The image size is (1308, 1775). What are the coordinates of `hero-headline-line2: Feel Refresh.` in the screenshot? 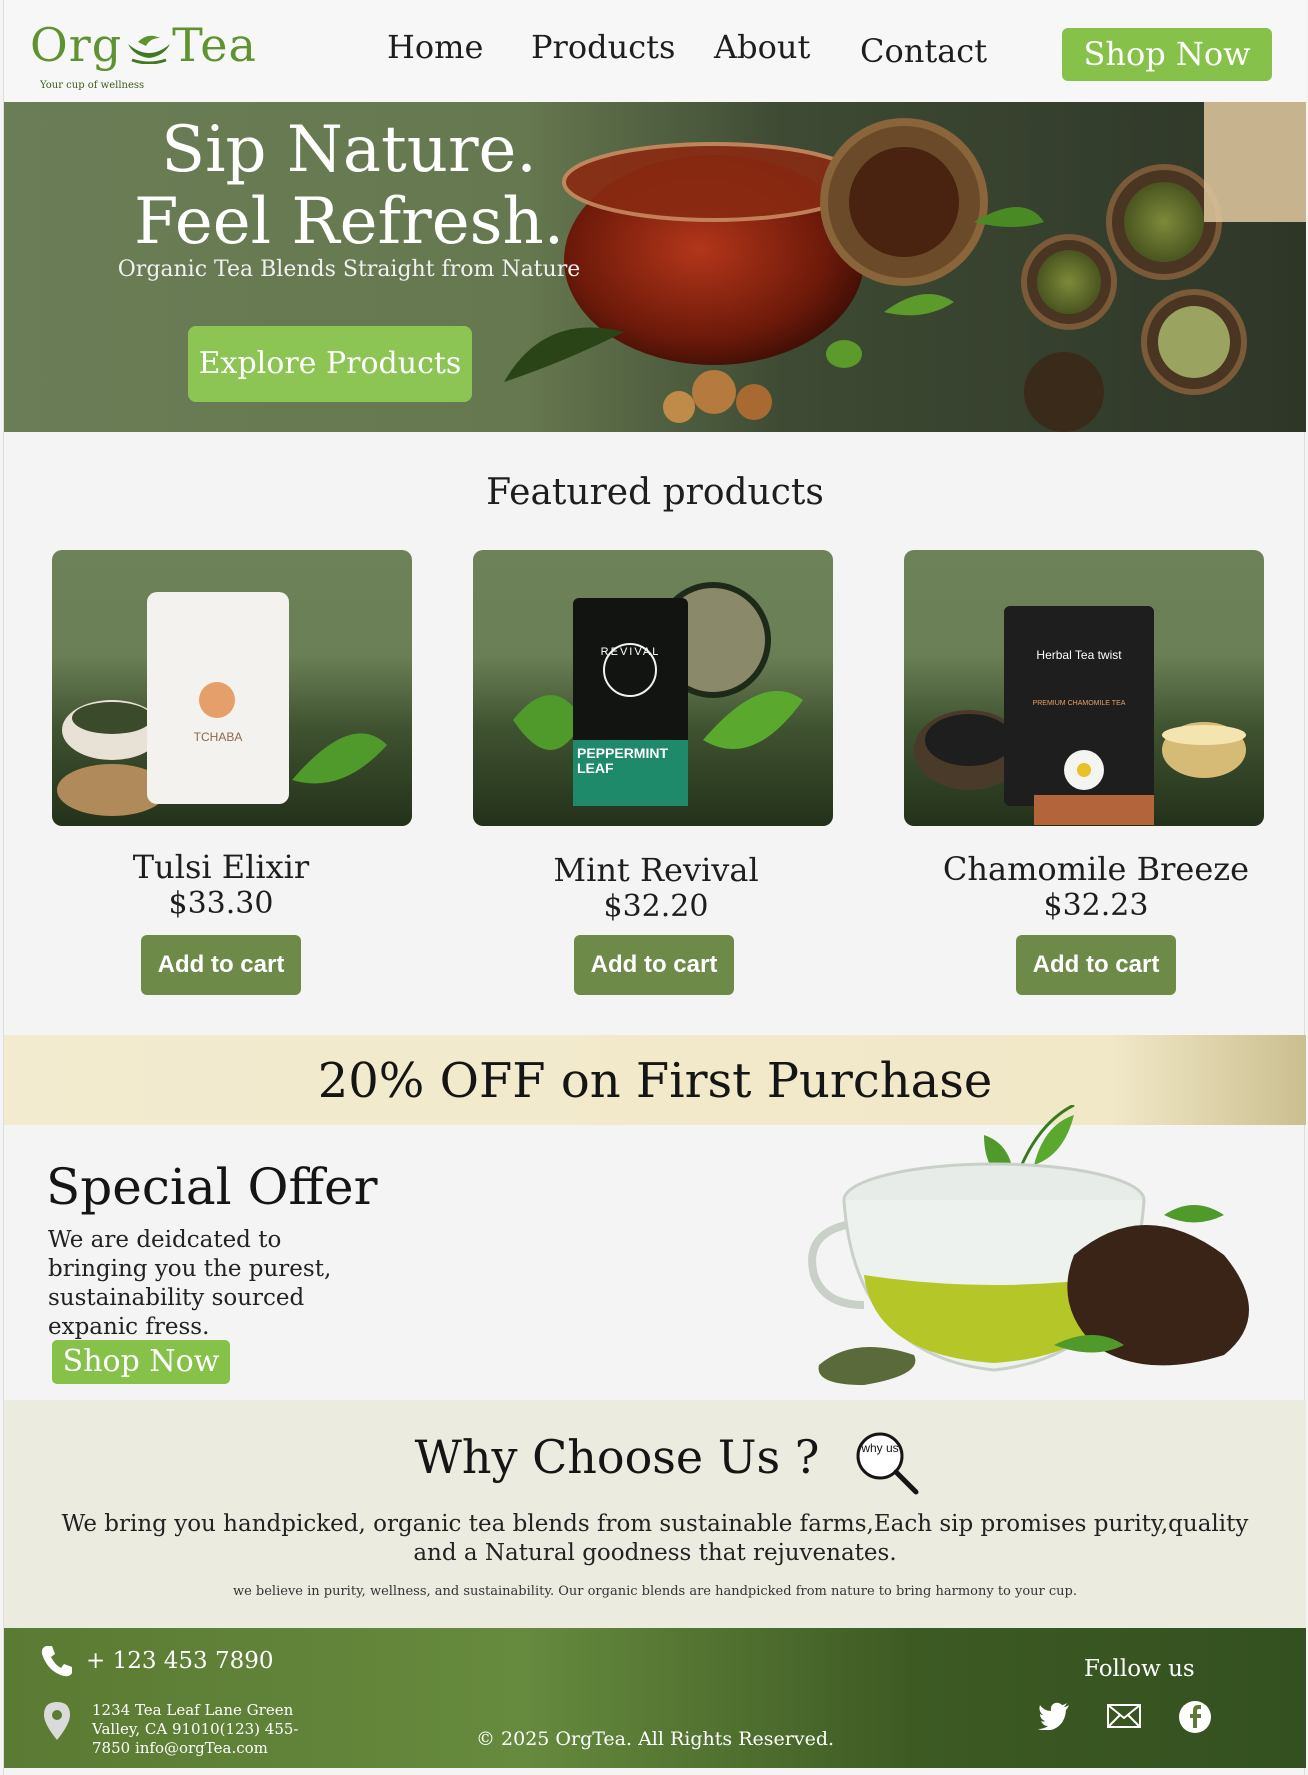 It's located at (349, 222).